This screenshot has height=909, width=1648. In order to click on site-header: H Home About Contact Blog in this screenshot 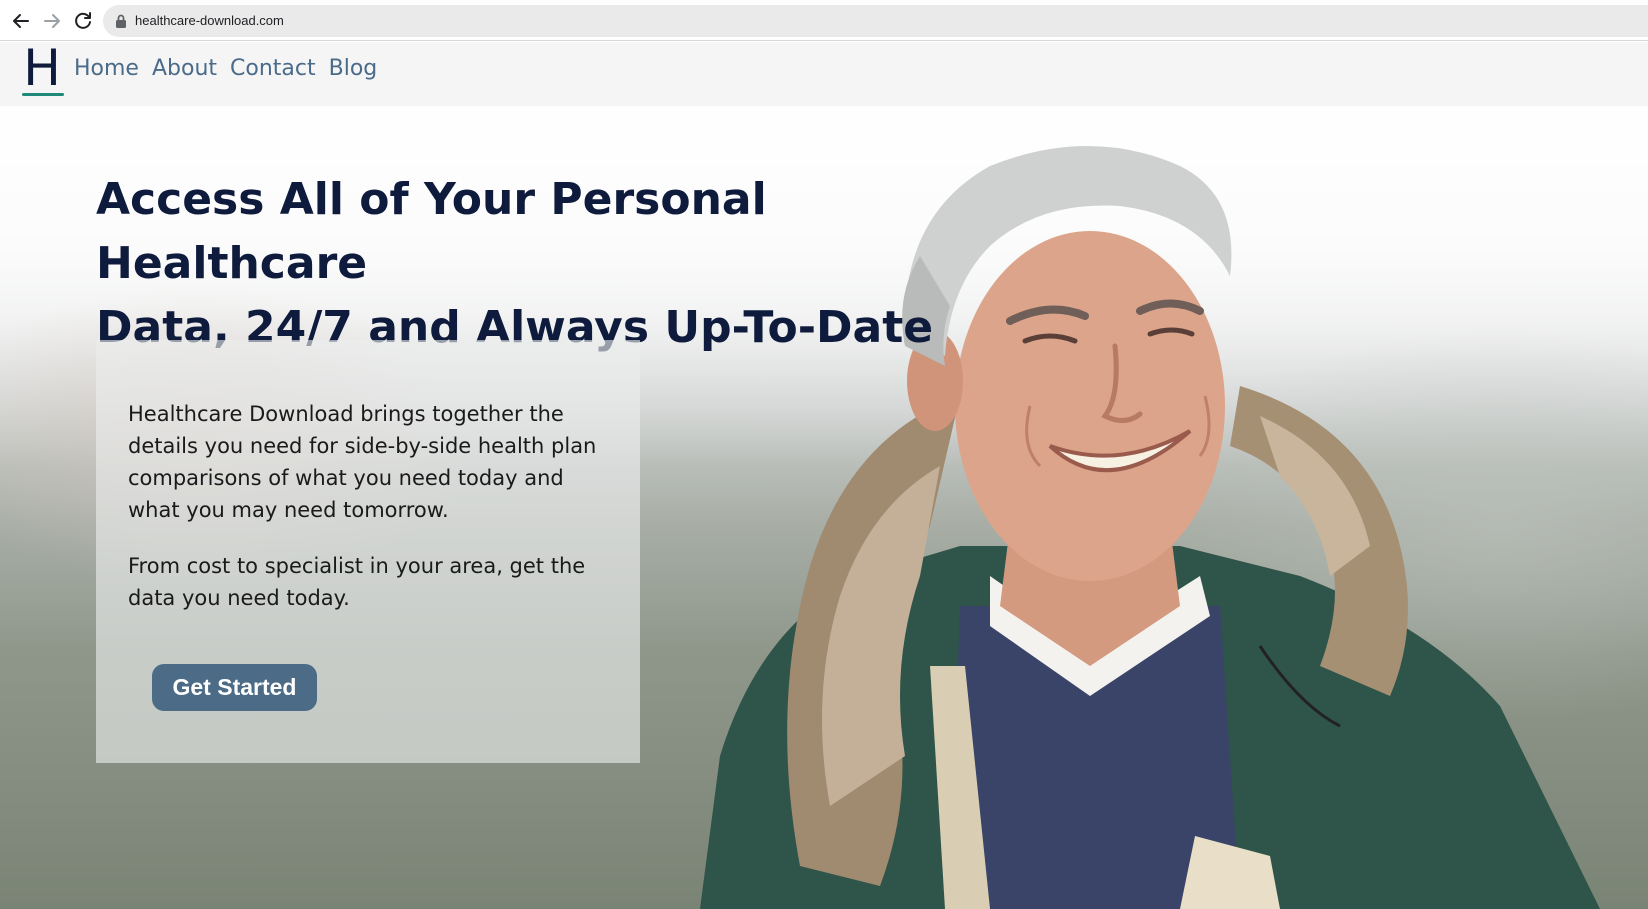, I will do `click(824, 73)`.